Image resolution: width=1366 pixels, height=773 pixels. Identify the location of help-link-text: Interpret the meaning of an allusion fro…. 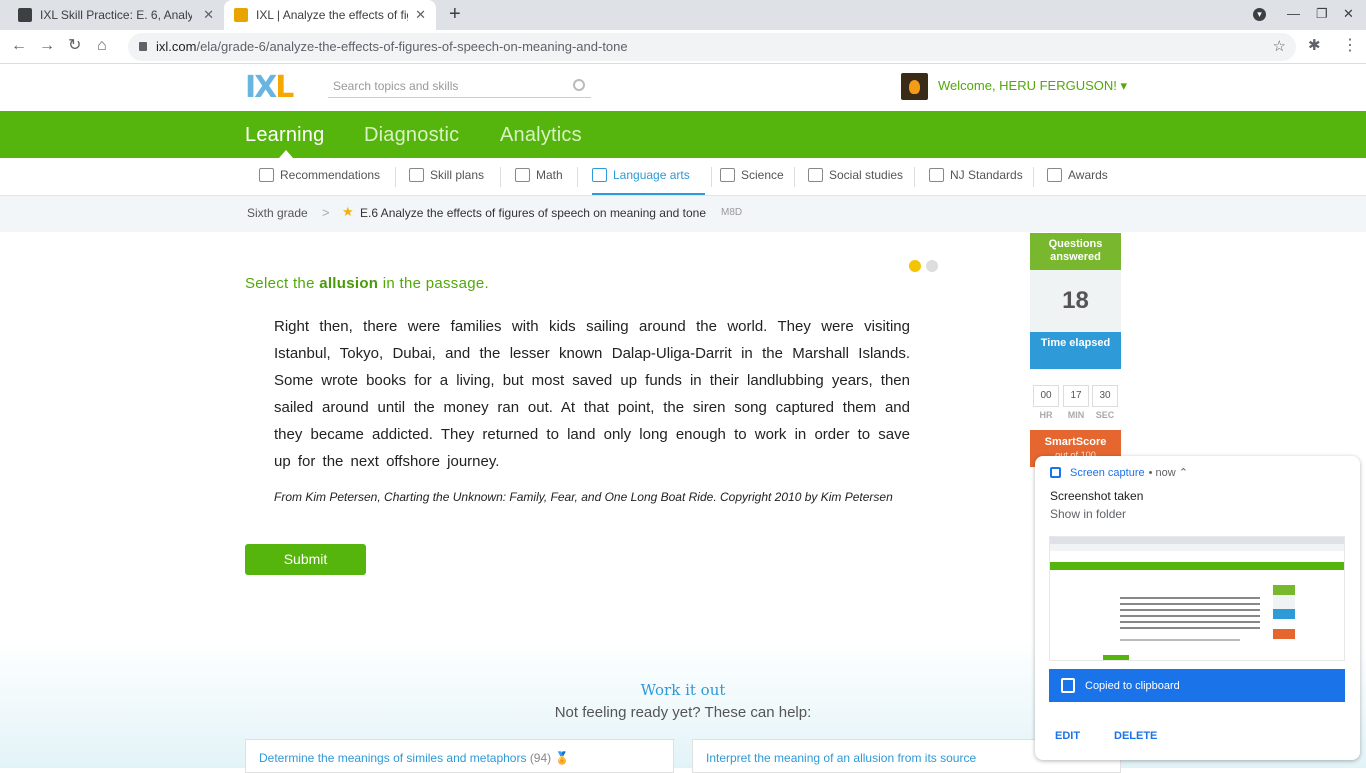
(841, 758).